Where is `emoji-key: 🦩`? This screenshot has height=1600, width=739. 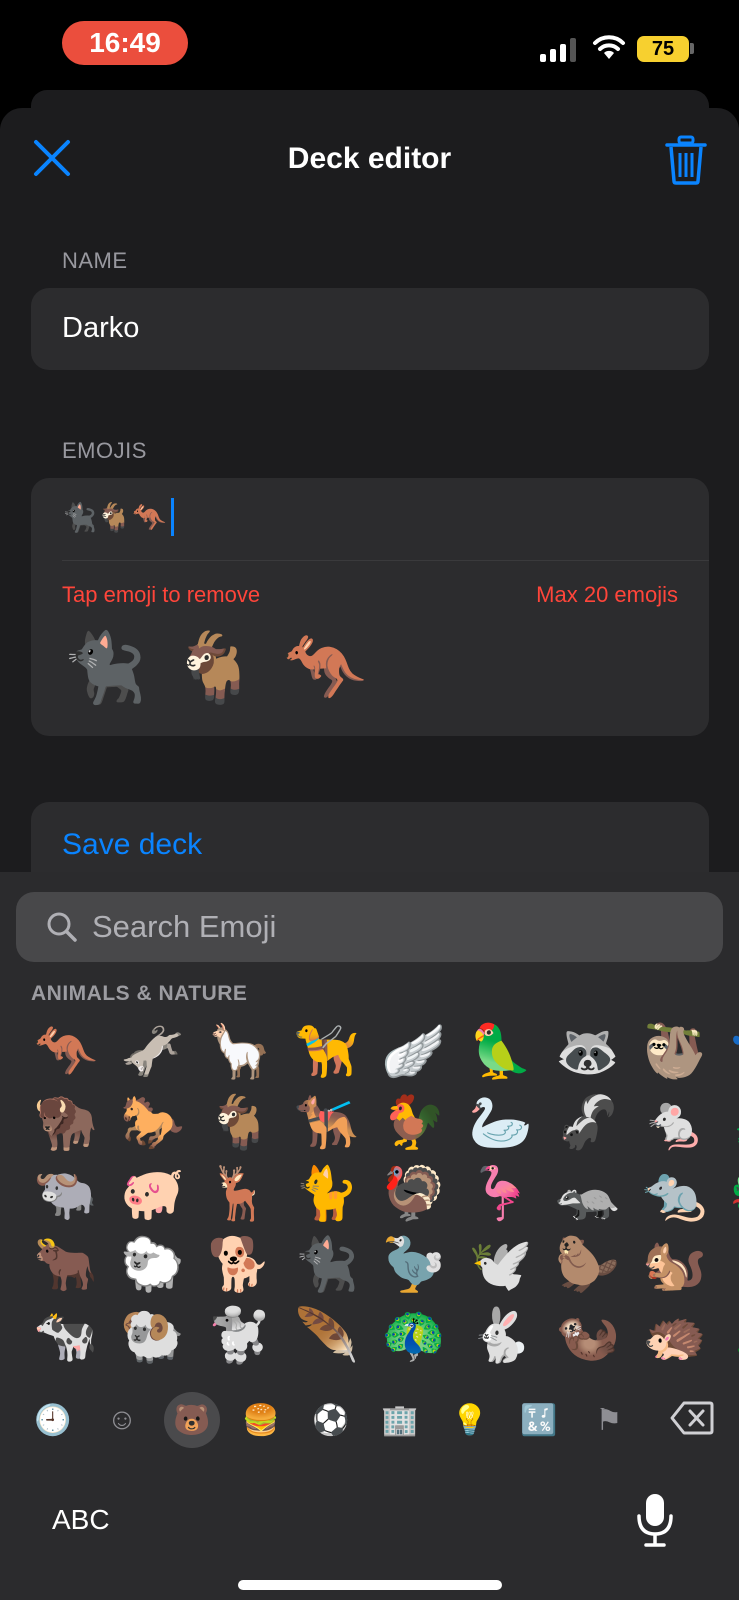
emoji-key: 🦩 is located at coordinates (500, 1194).